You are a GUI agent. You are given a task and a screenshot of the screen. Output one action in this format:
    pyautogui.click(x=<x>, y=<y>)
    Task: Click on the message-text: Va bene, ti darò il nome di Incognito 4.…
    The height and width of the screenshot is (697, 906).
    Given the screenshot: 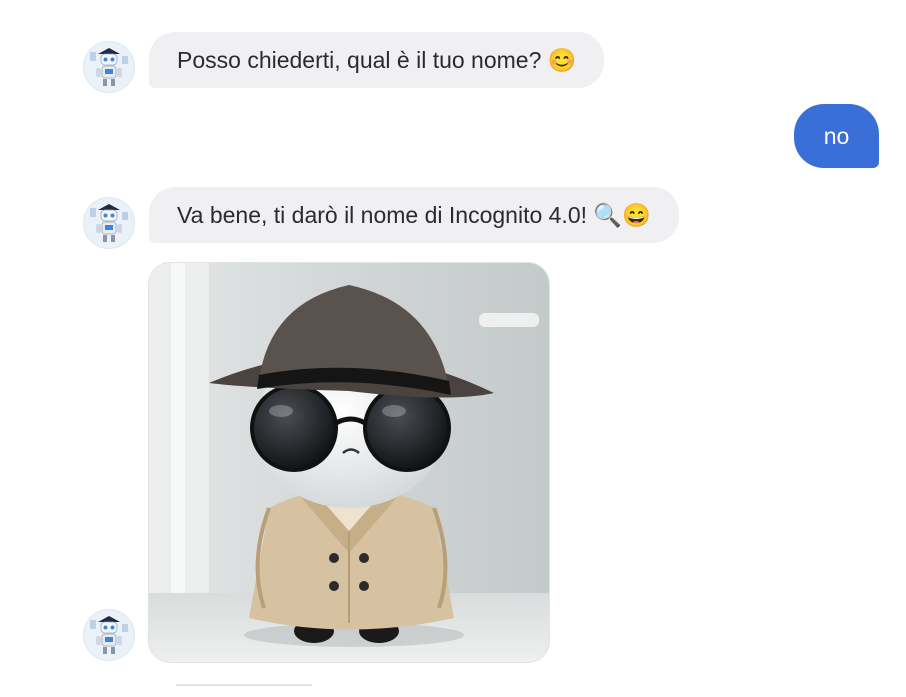 What is the action you would take?
    pyautogui.click(x=414, y=215)
    